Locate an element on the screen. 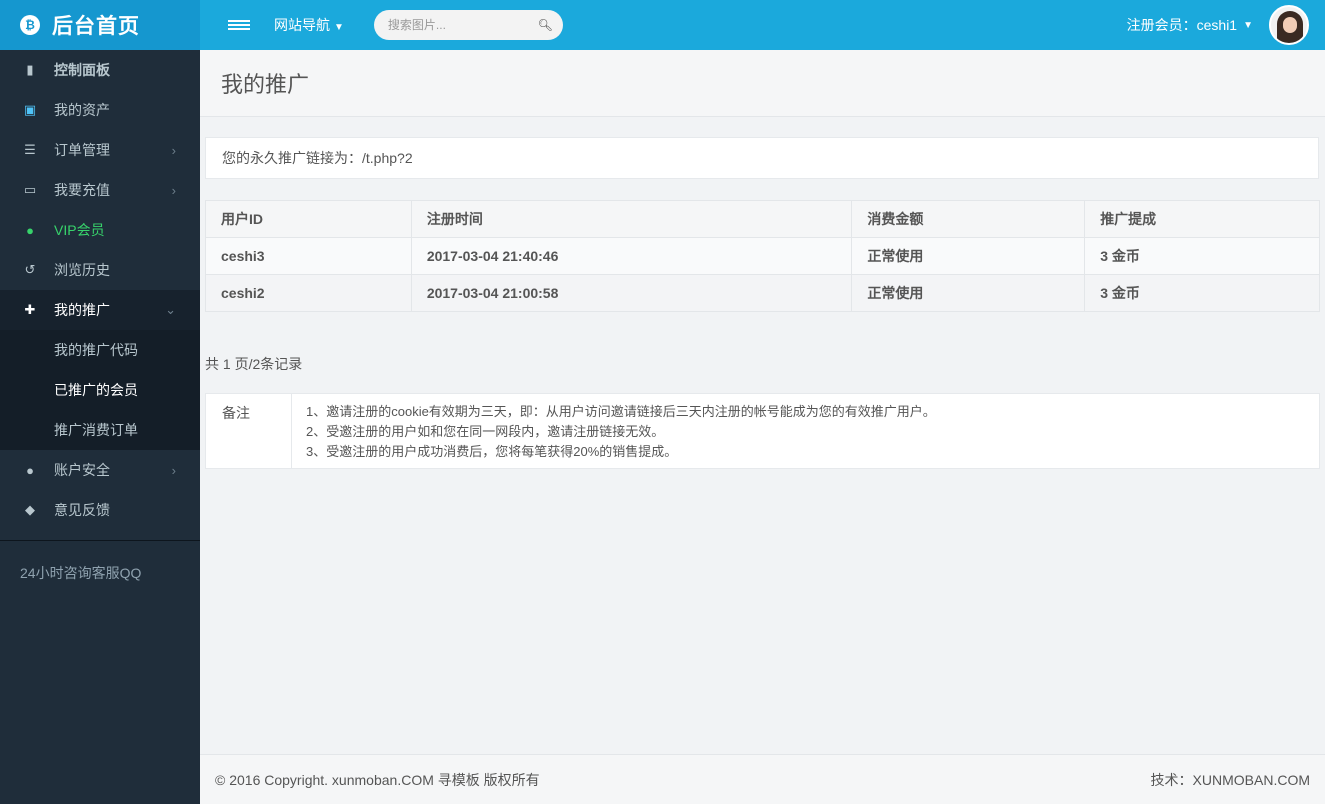  avatar is located at coordinates (1289, 25).